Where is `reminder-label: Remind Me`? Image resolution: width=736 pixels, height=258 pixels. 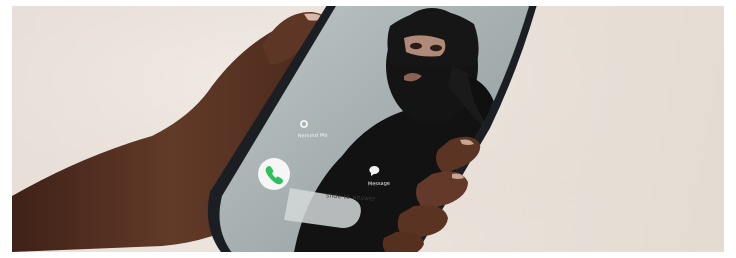
reminder-label: Remind Me is located at coordinates (312, 136).